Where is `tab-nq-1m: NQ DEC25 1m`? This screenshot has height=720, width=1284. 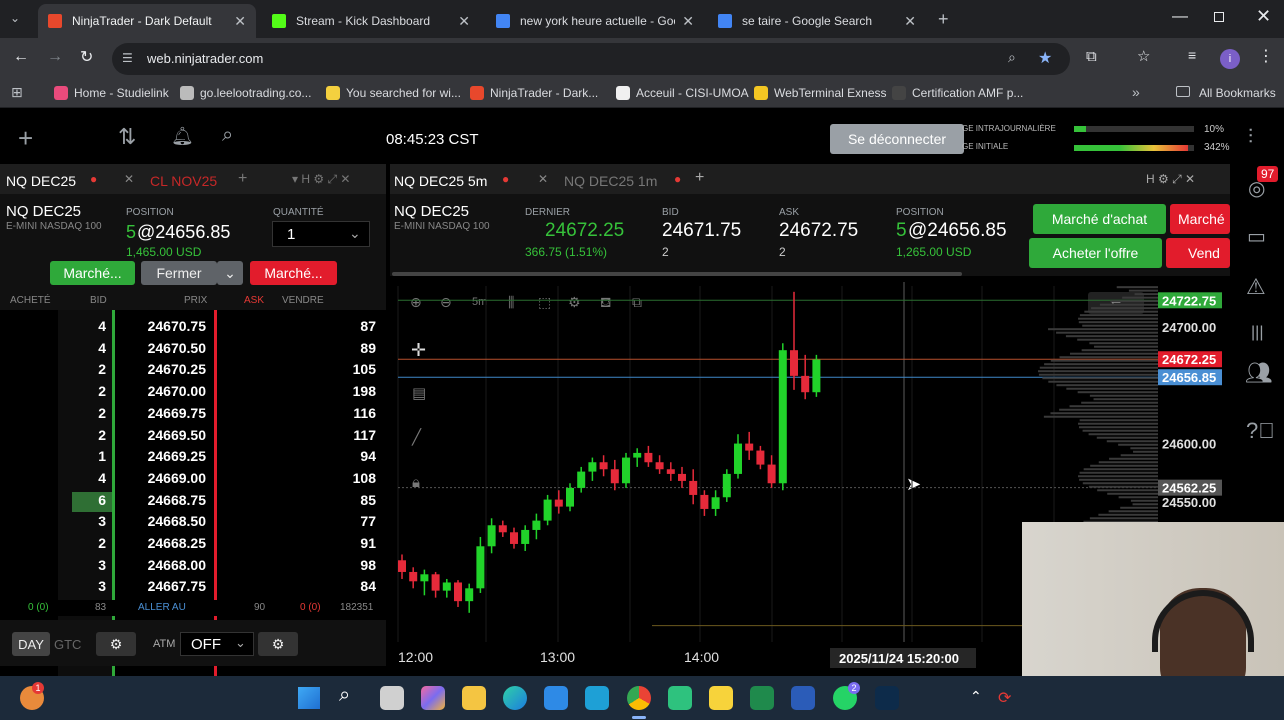
tab-nq-1m: NQ DEC25 1m is located at coordinates (610, 181).